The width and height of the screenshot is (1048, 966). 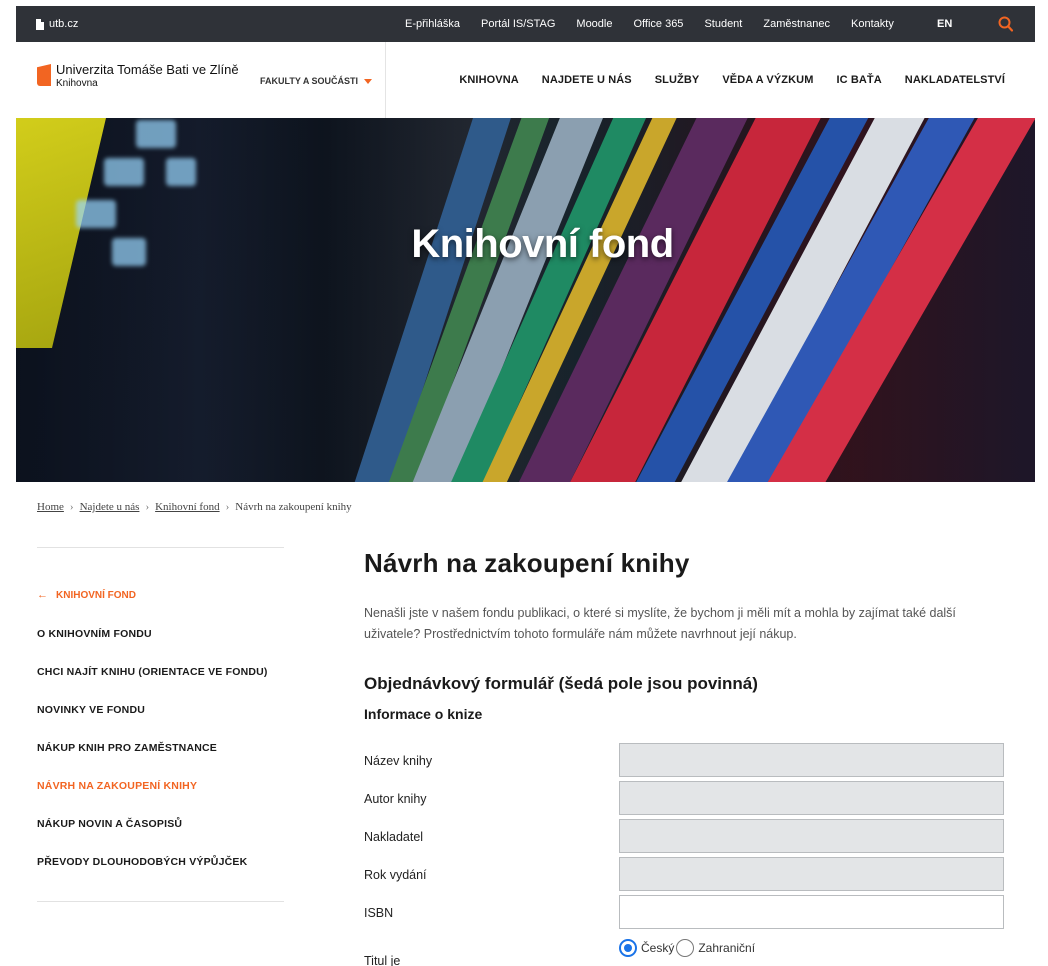 What do you see at coordinates (488, 80) in the screenshot?
I see `nav-knihovna: KNIHOVNA` at bounding box center [488, 80].